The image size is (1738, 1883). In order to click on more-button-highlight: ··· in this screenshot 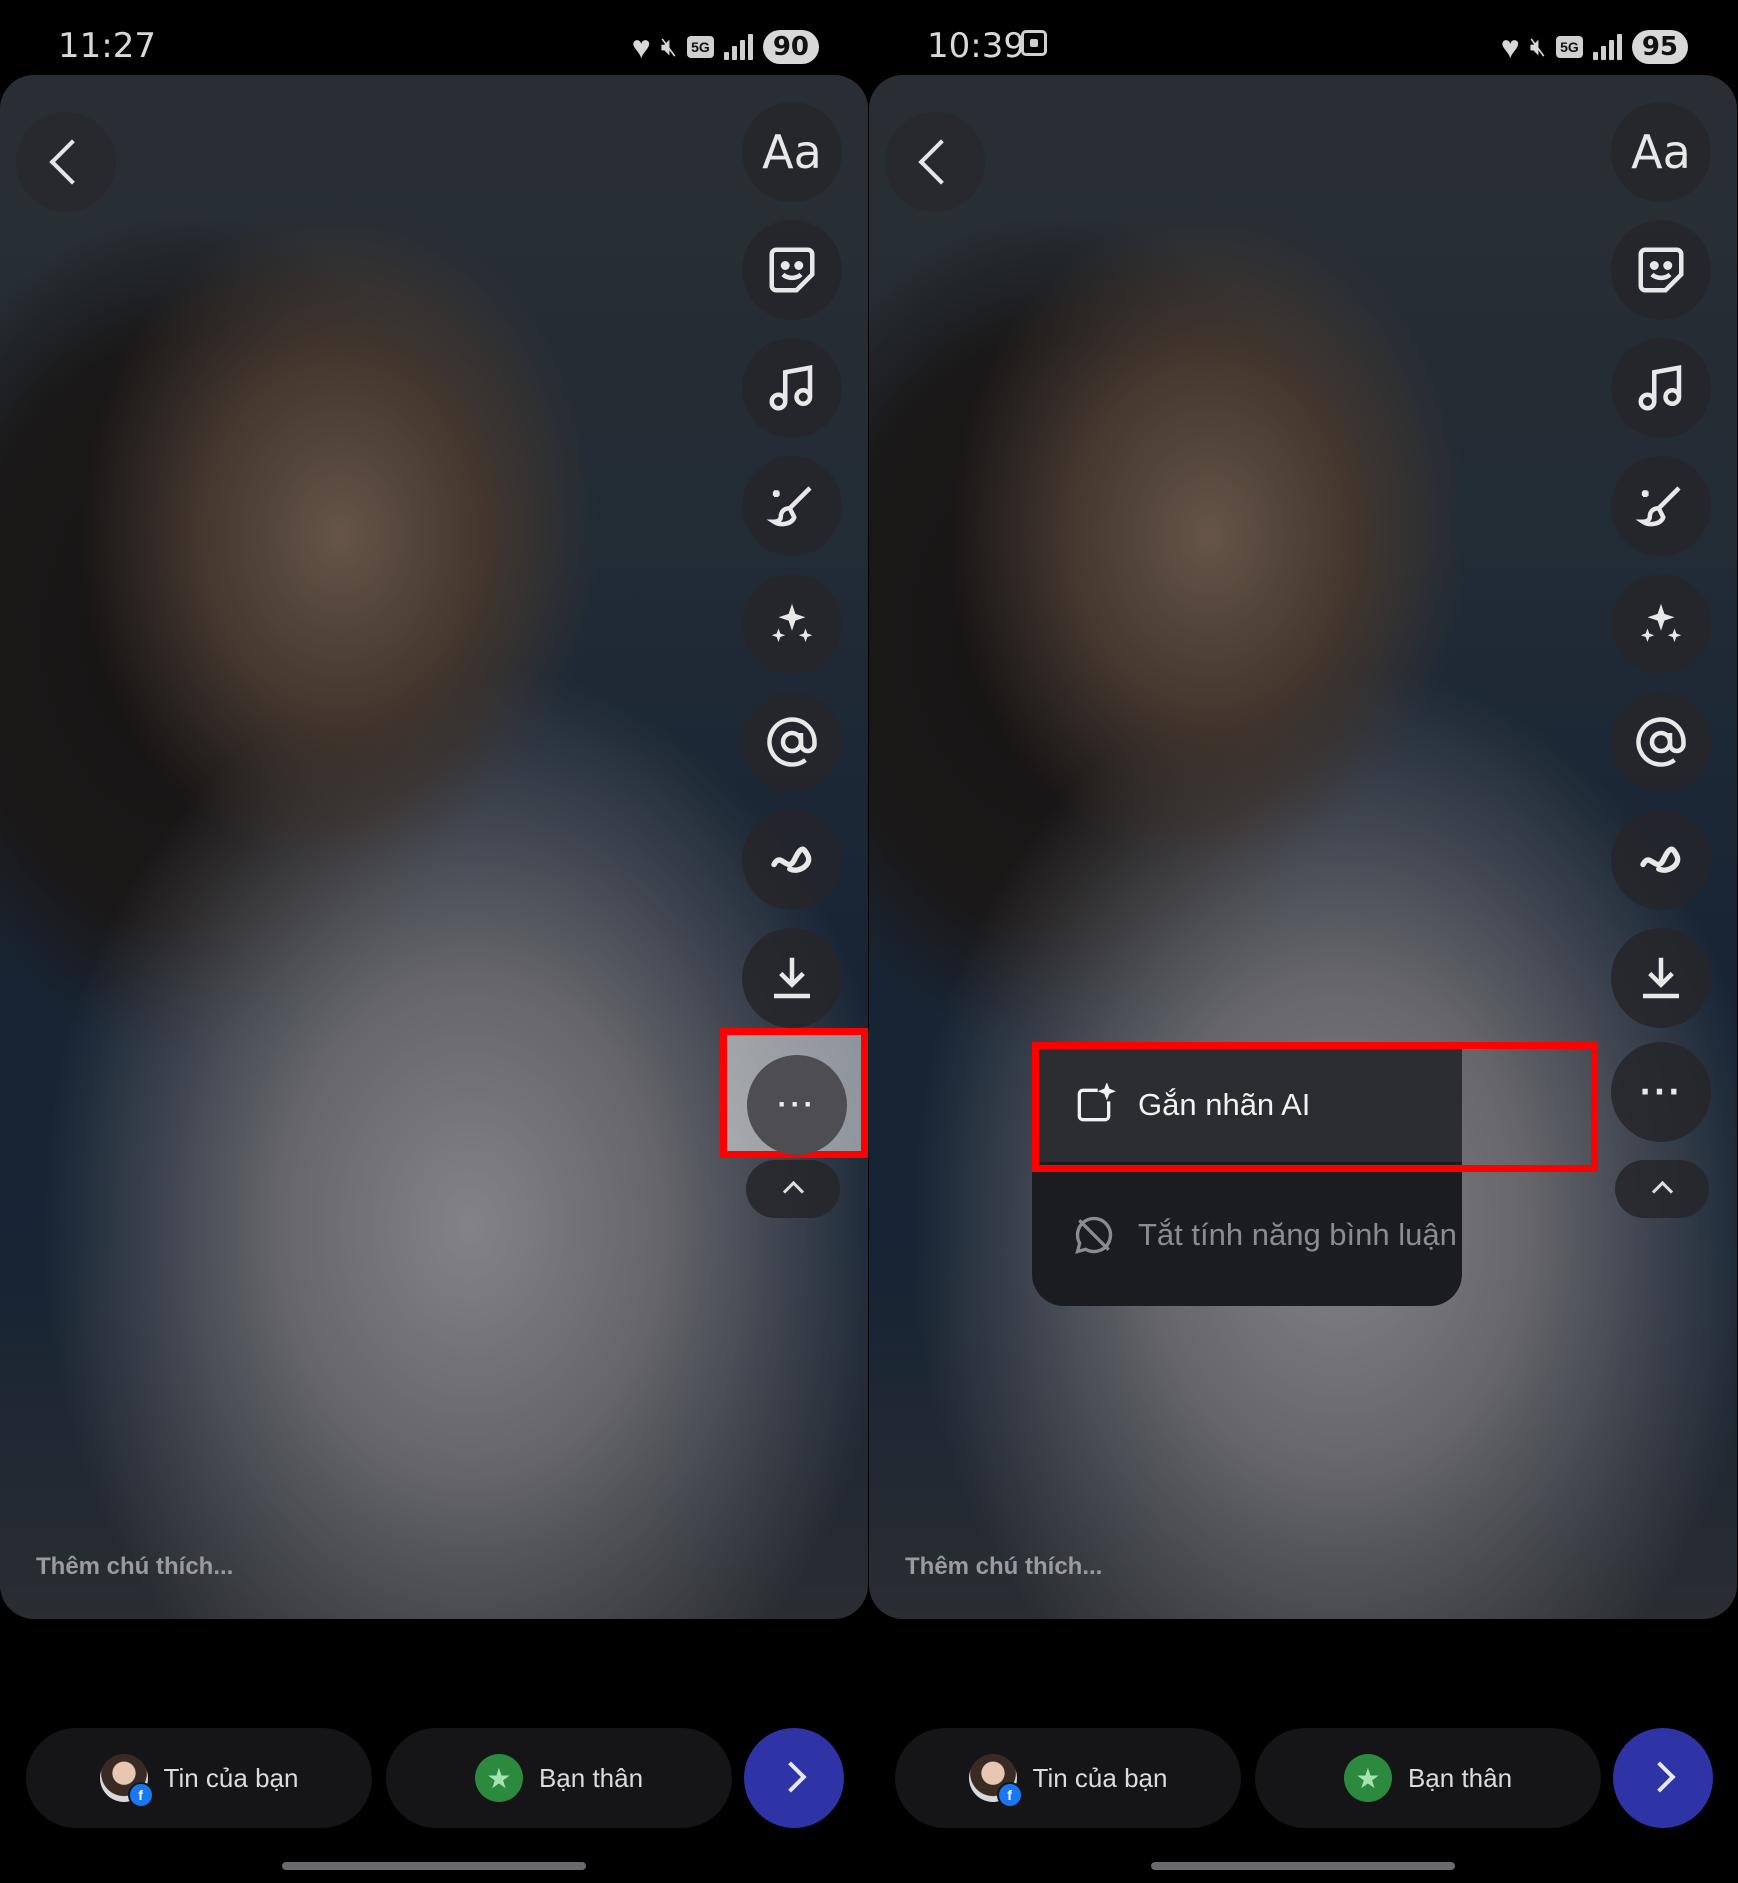, I will do `click(794, 1093)`.